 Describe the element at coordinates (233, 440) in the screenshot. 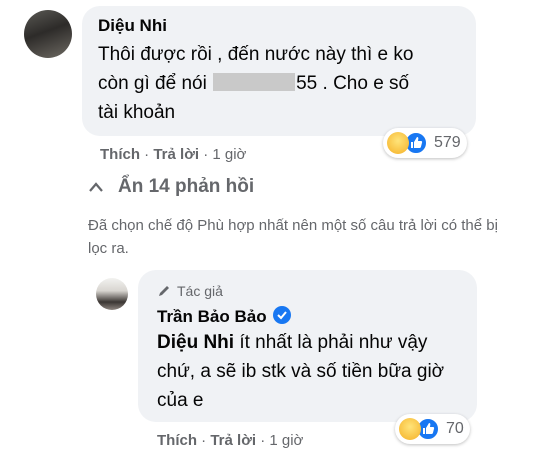

I see `reply-button-2: Trả lời` at that location.